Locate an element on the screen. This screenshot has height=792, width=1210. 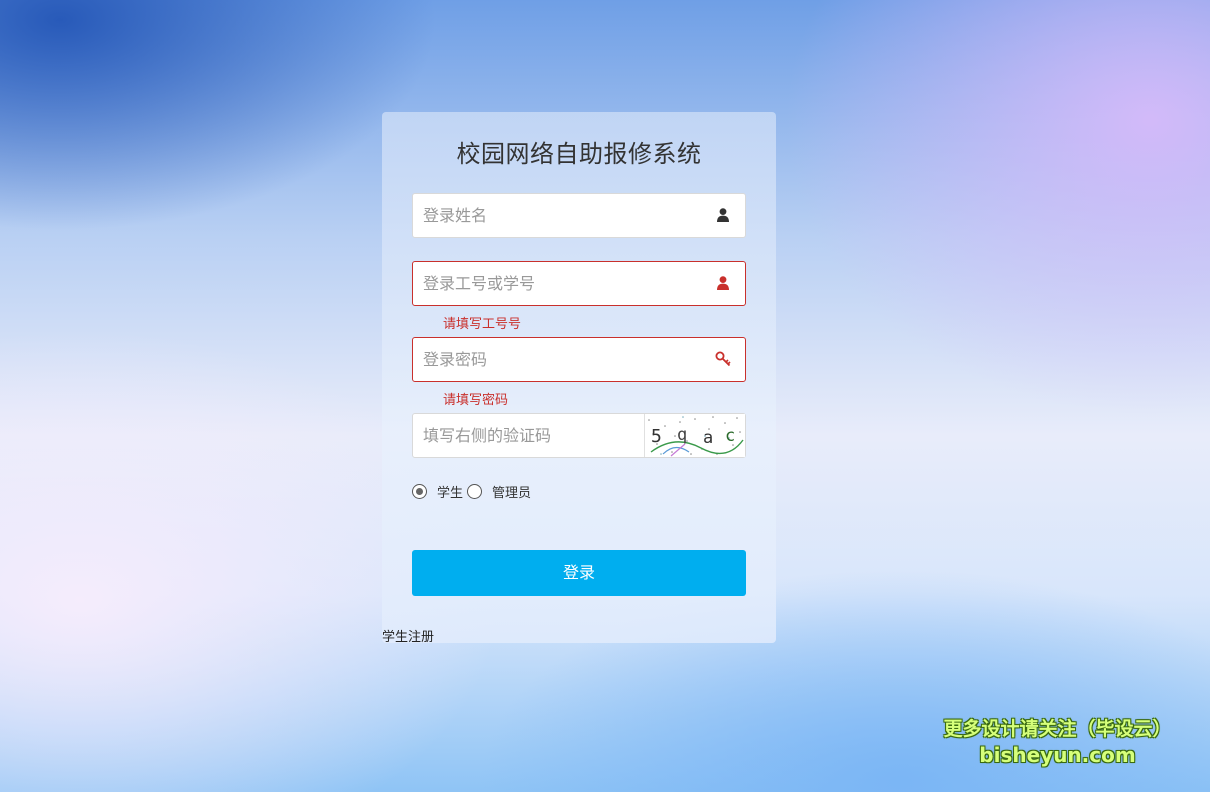
watermark-line-1: 更多设计请关注（毕设云） is located at coordinates (1057, 729).